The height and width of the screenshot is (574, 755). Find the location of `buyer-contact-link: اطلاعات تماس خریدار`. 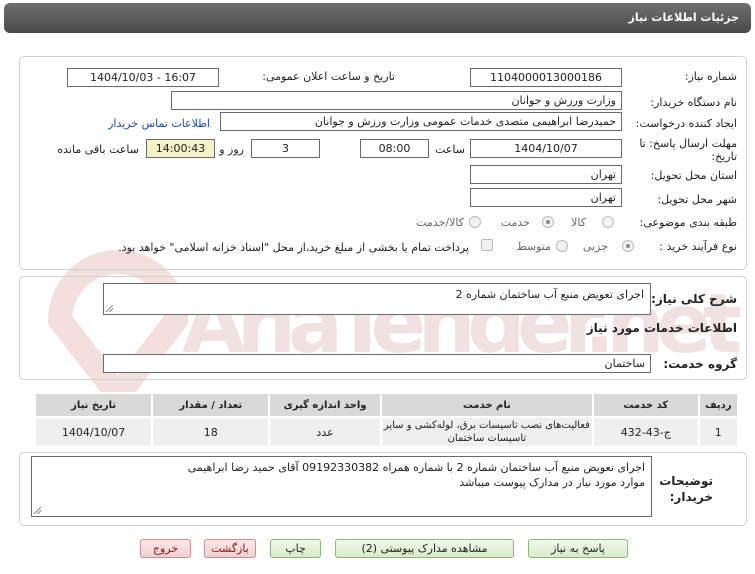

buyer-contact-link: اطلاعات تماس خریدار is located at coordinates (159, 123).